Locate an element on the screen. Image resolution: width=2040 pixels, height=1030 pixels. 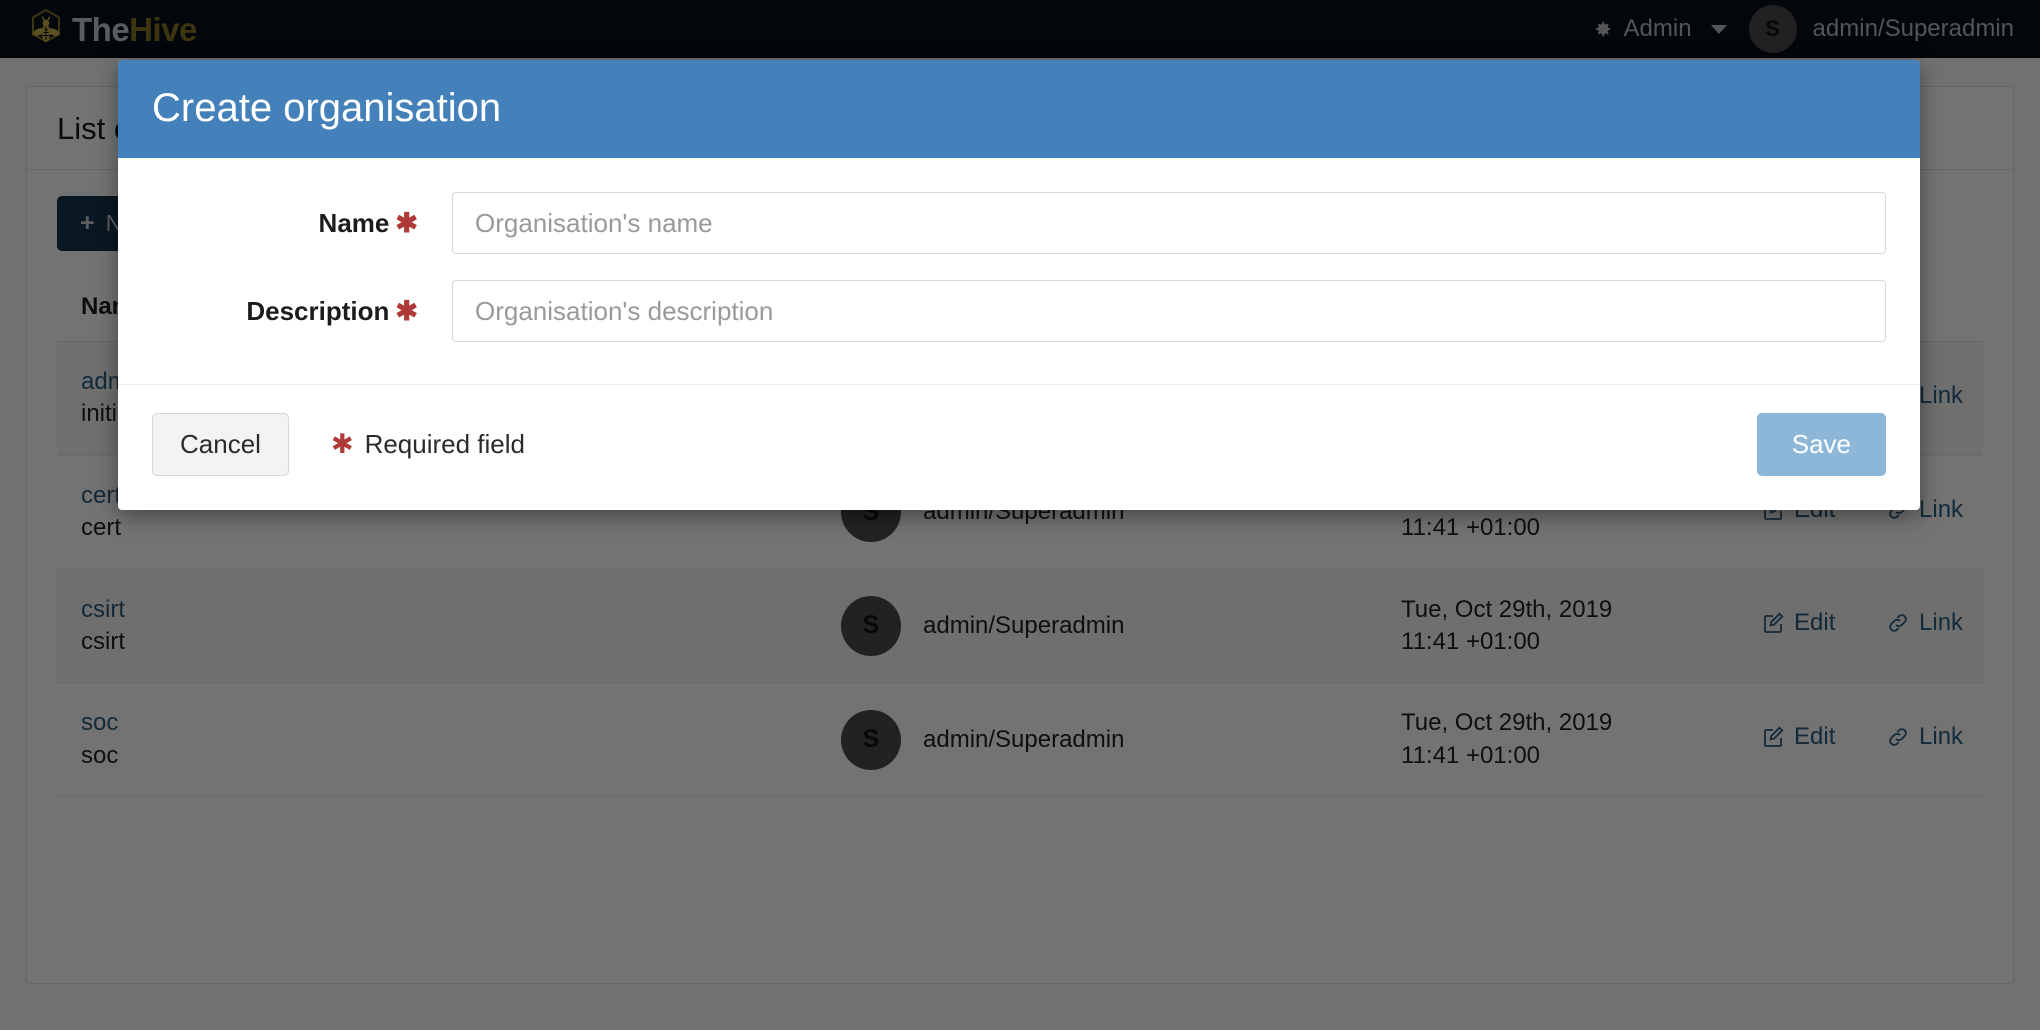
form-row-name: Name ✱ is located at coordinates (1019, 223).